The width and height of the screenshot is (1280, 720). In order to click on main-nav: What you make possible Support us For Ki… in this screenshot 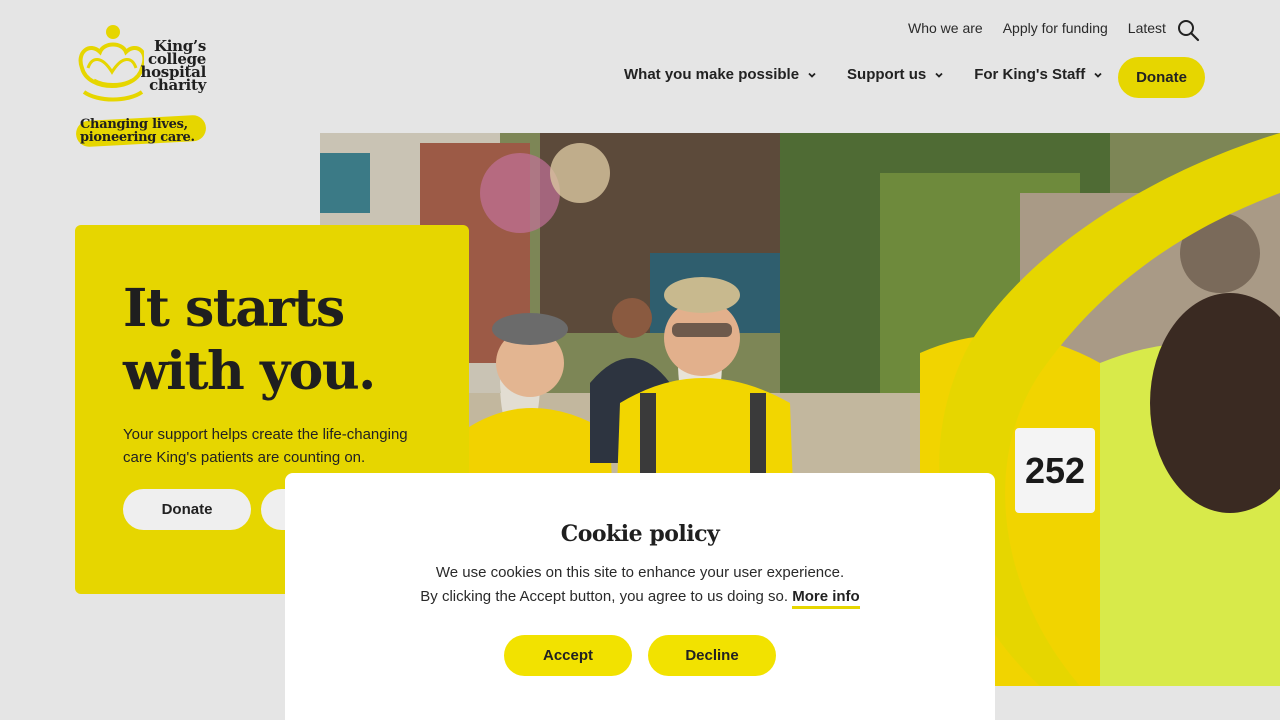, I will do `click(863, 74)`.